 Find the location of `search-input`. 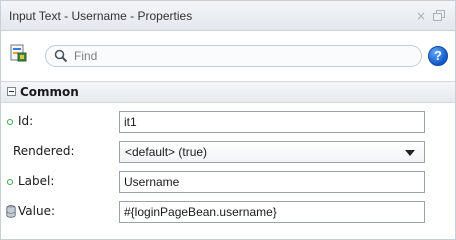

search-input is located at coordinates (239, 56).